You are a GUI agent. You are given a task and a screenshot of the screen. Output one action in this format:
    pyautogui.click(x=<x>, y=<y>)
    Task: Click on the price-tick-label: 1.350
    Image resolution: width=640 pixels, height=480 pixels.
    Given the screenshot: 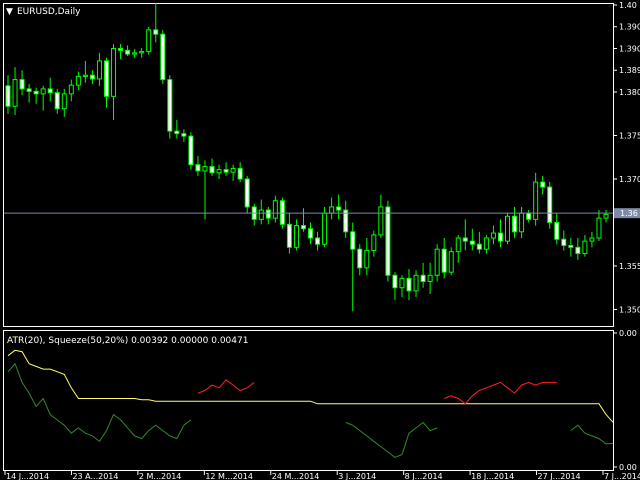 What is the action you would take?
    pyautogui.click(x=629, y=309)
    